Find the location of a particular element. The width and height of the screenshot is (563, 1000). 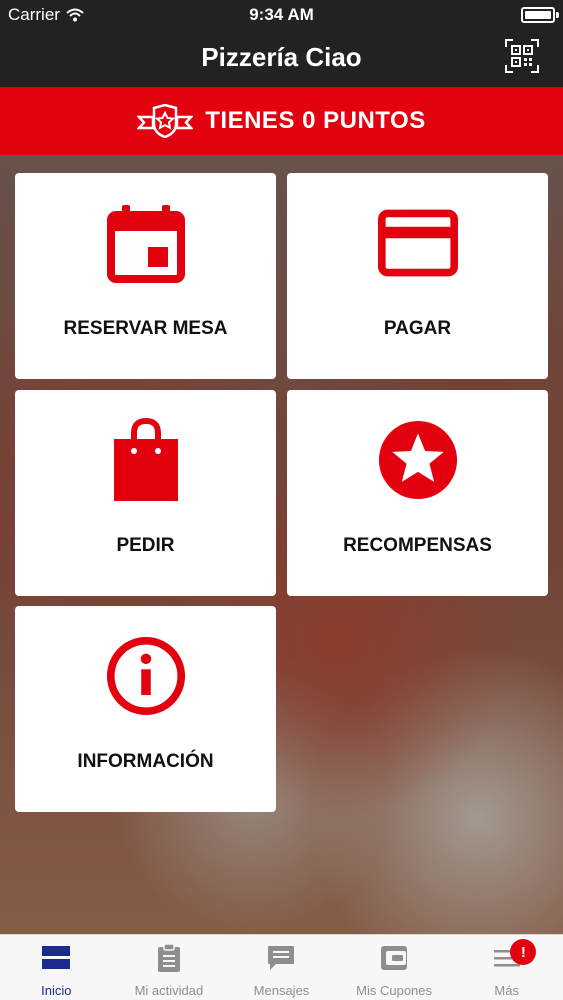

page-title: Pizzería Ciao is located at coordinates (281, 57).